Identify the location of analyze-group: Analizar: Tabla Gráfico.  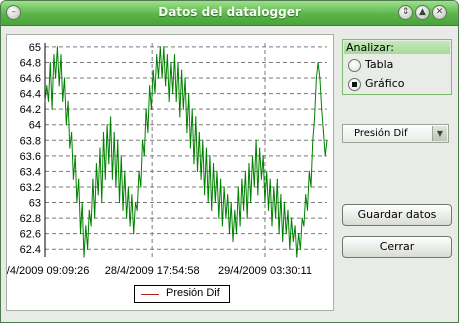
(397, 67).